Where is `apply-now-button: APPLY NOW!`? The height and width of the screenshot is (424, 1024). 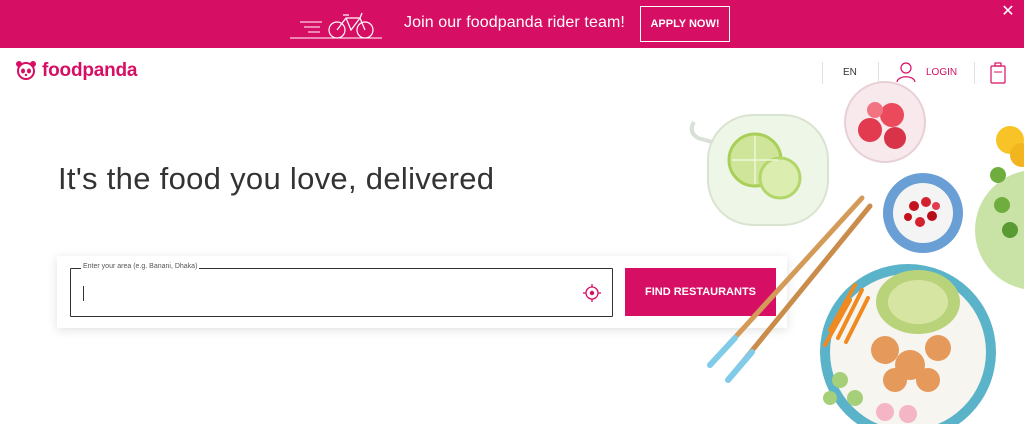
apply-now-button: APPLY NOW! is located at coordinates (685, 24).